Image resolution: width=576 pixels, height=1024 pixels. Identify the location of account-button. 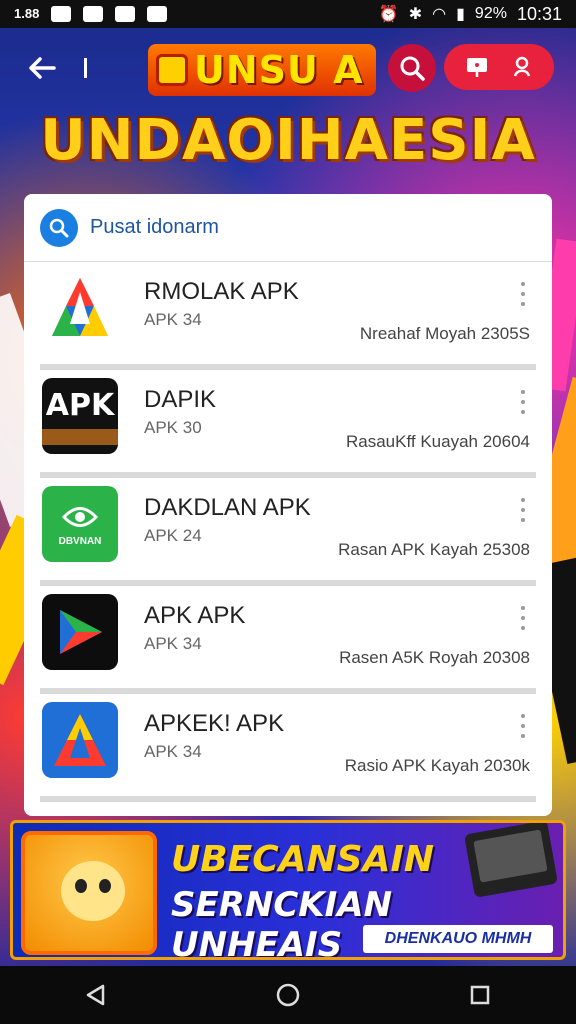
(522, 67).